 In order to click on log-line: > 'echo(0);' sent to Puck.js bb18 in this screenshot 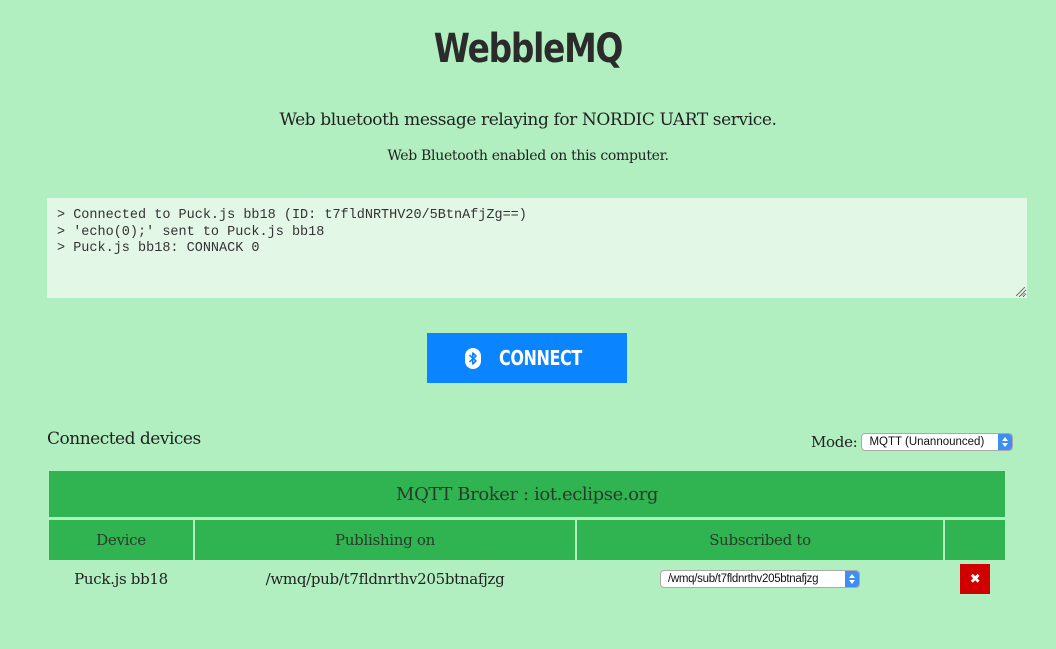, I will do `click(191, 232)`.